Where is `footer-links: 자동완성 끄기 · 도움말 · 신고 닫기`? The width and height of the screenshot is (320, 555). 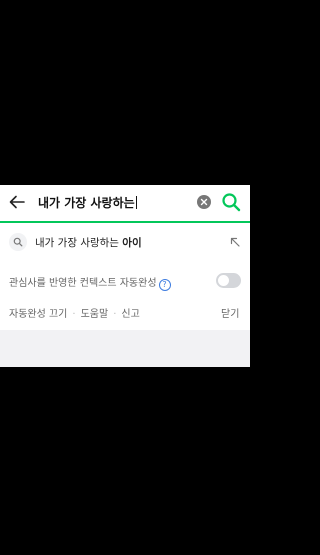 footer-links: 자동완성 끄기 · 도움말 · 신고 닫기 is located at coordinates (125, 312).